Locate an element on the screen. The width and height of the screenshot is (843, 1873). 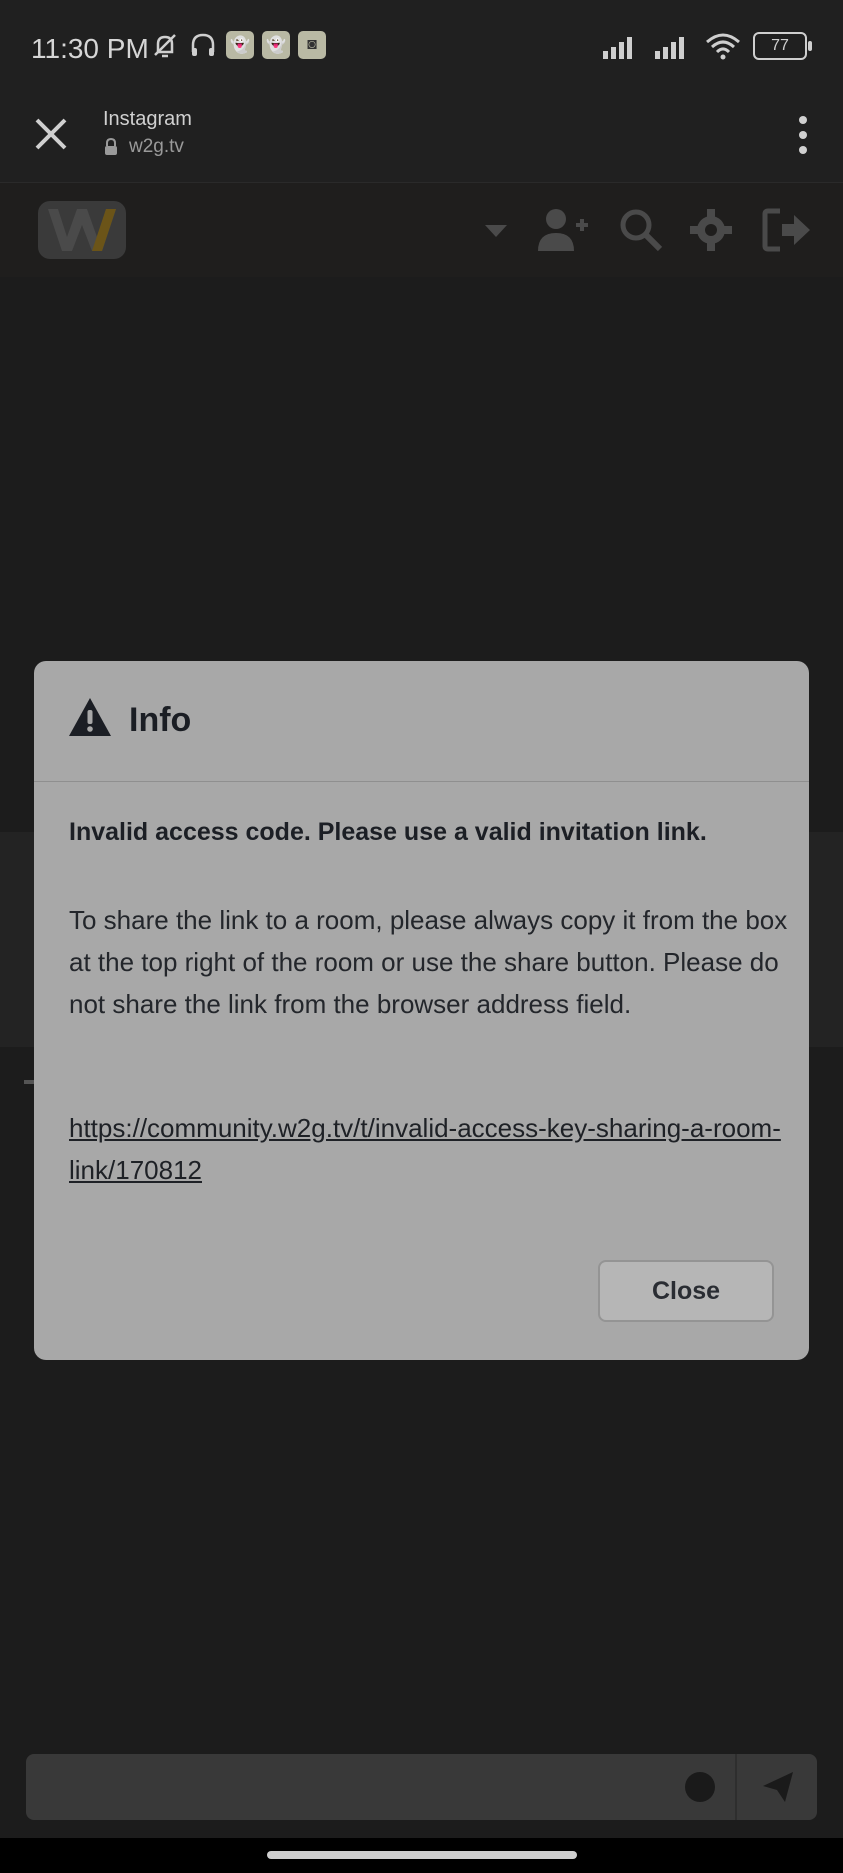
sign-out-icon is located at coordinates (787, 230).